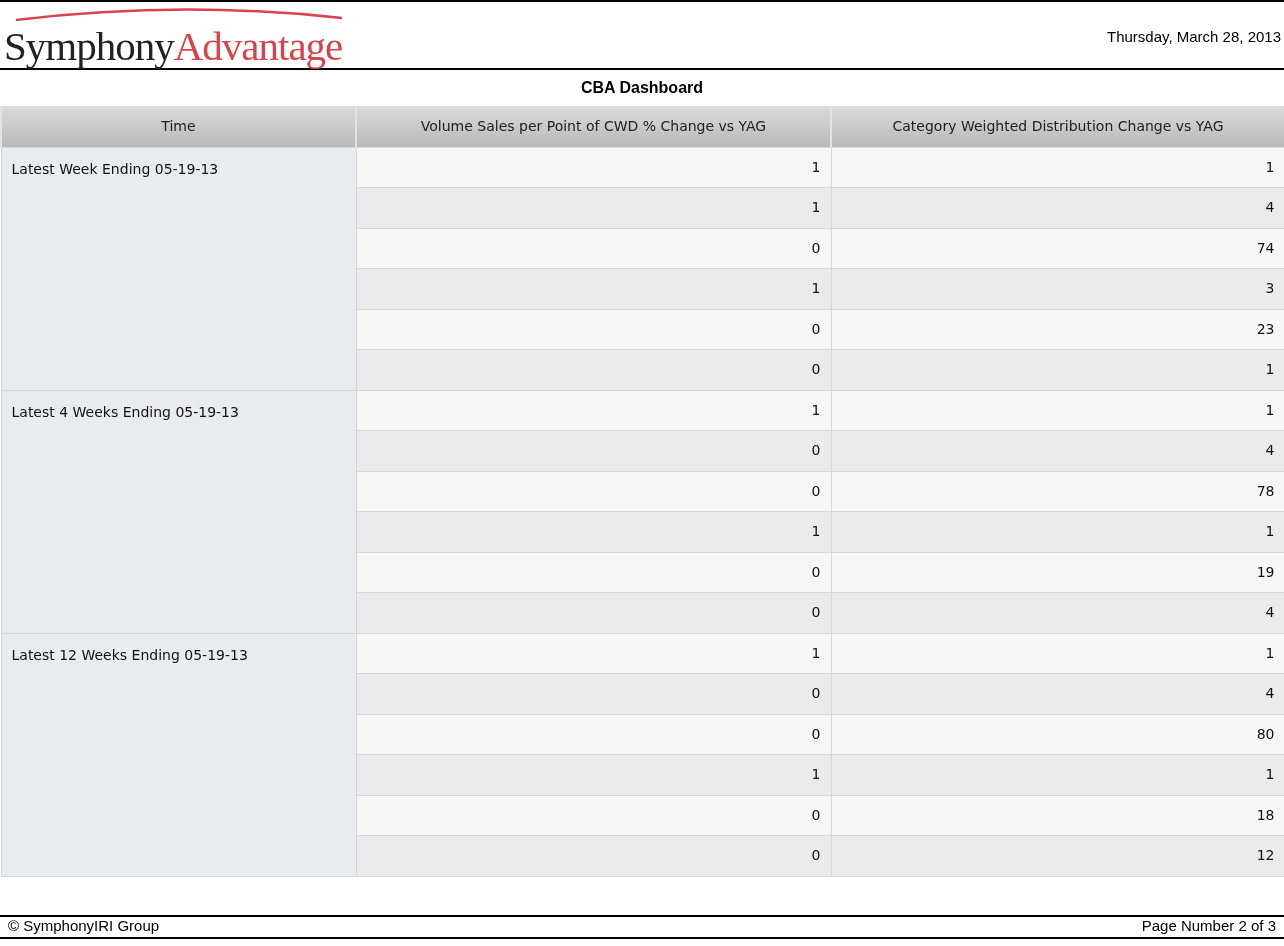 This screenshot has height=946, width=1284. Describe the element at coordinates (1057, 491) in the screenshot. I see `table-cell: 78` at that location.